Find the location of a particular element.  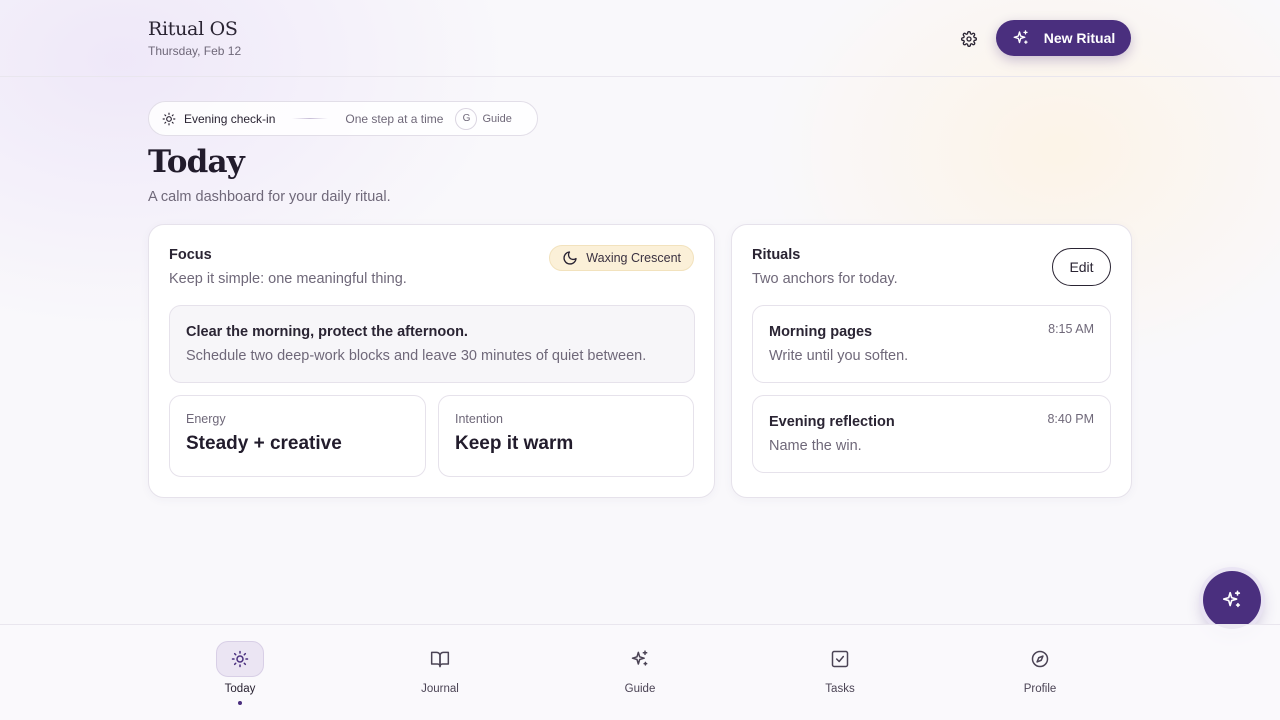

intention-stat: Intention Keep it warm is located at coordinates (566, 436).